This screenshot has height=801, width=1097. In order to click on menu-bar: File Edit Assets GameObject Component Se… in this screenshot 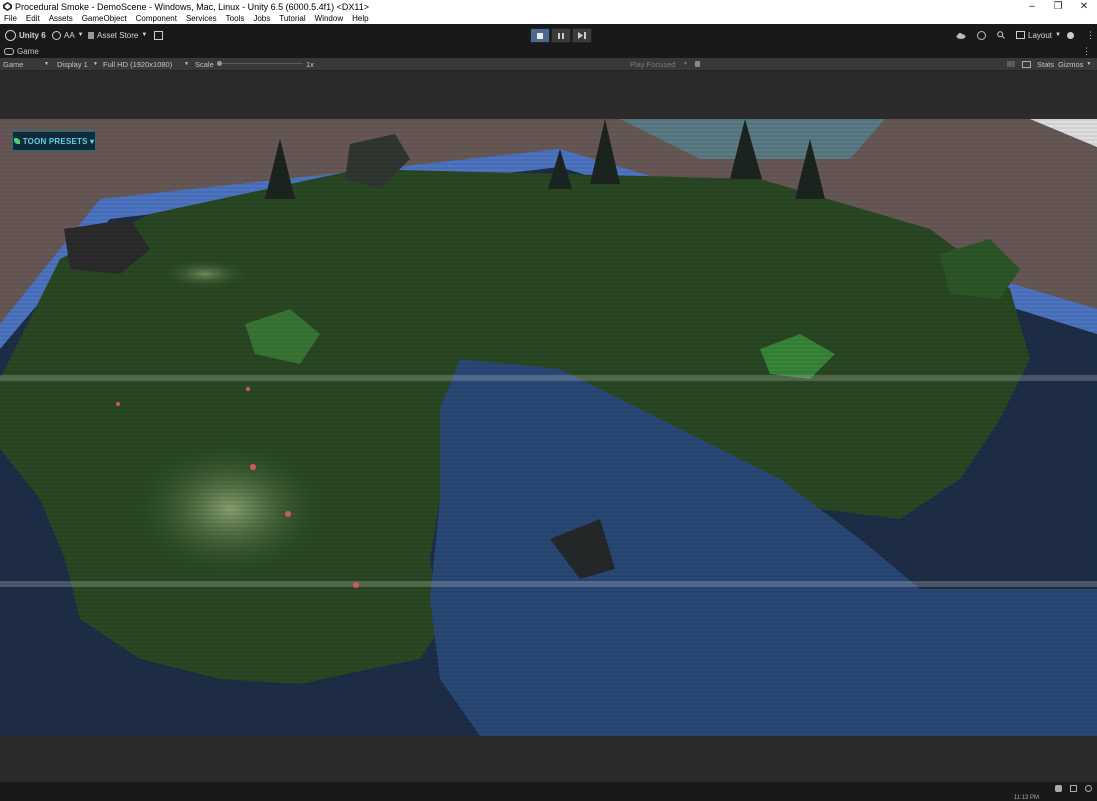, I will do `click(548, 18)`.